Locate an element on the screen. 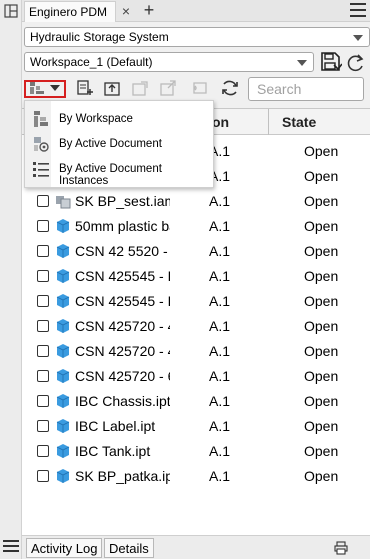 The height and width of the screenshot is (559, 370). menu-item-by-active-document: By Active Document is located at coordinates (119, 144).